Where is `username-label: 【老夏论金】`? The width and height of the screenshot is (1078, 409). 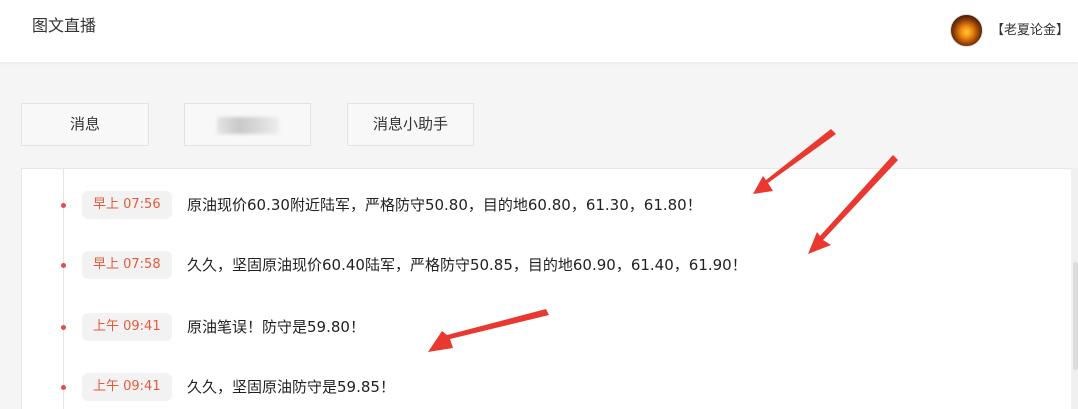 username-label: 【老夏论金】 is located at coordinates (1030, 31).